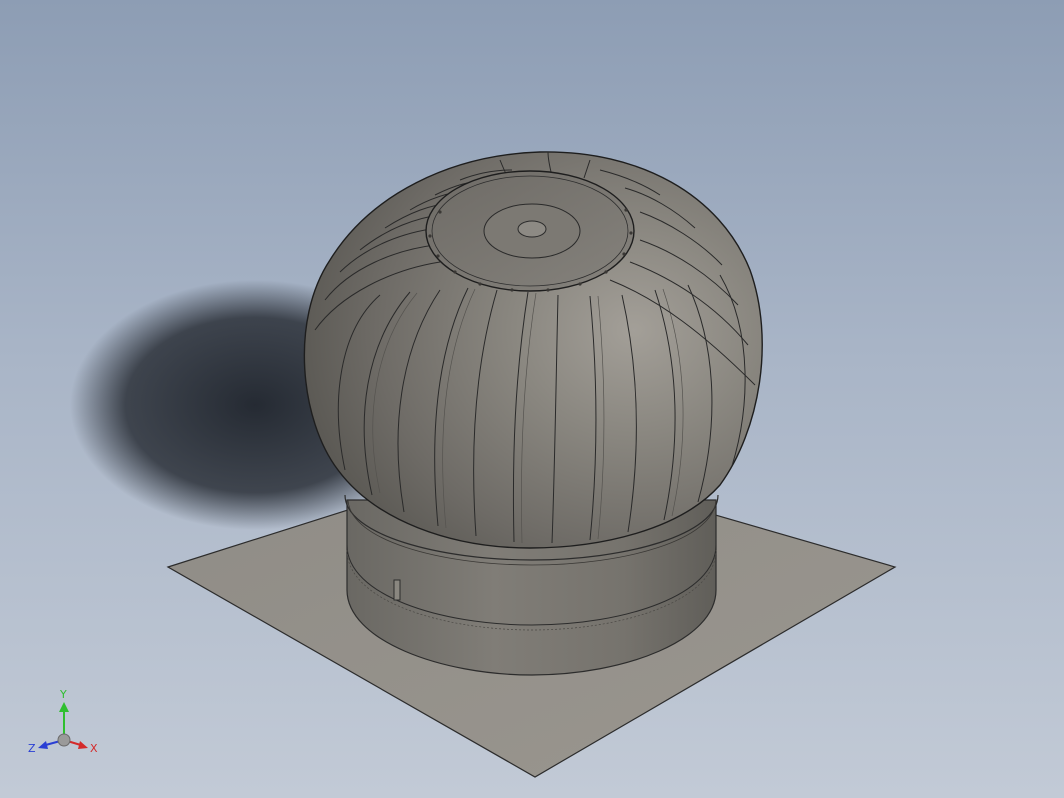 Image resolution: width=1064 pixels, height=798 pixels. Describe the element at coordinates (64, 740) in the screenshot. I see `triad-origin-icon` at that location.